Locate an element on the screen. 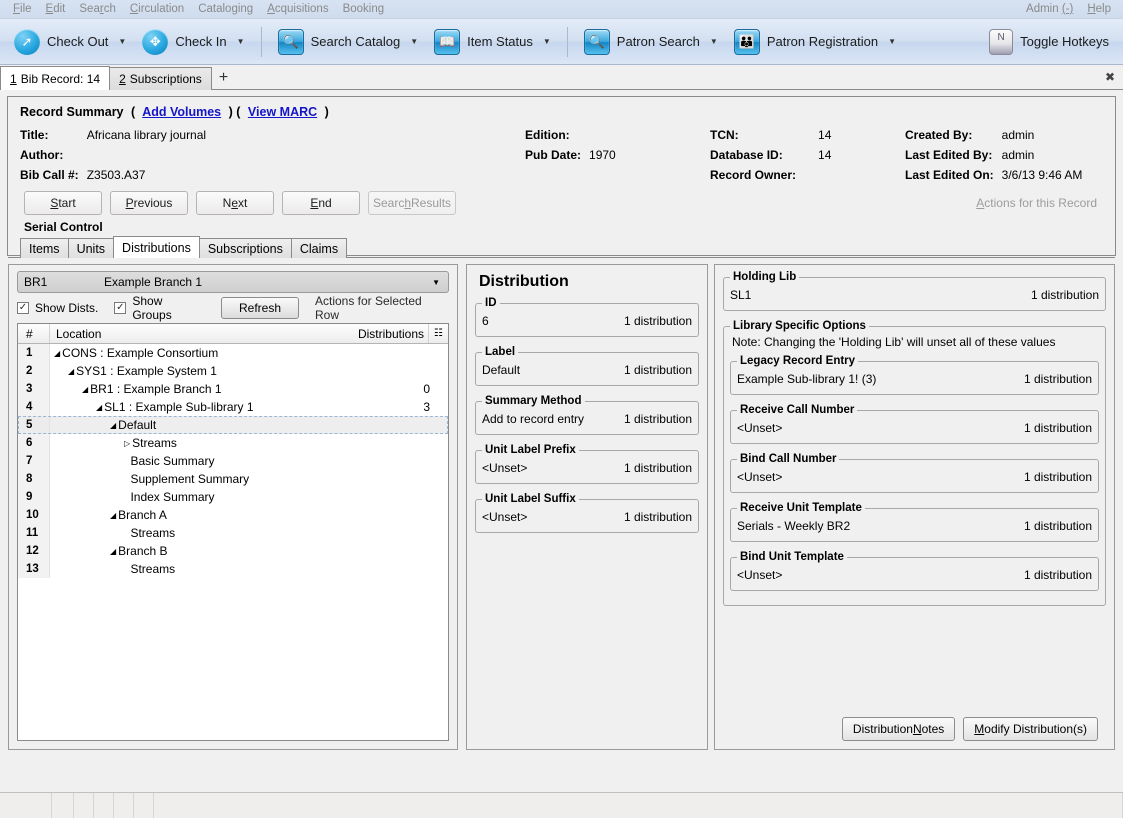  column-picker-icon: ☷ is located at coordinates (438, 333).